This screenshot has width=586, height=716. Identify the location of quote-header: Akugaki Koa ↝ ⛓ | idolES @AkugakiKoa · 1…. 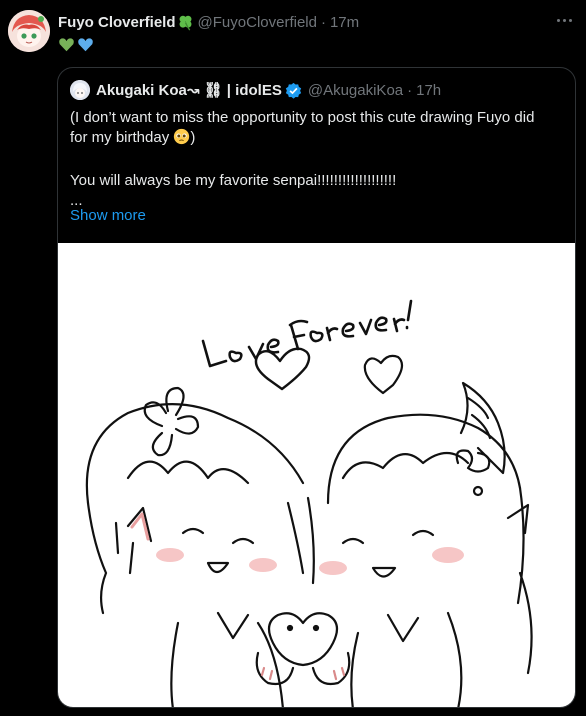
(255, 90).